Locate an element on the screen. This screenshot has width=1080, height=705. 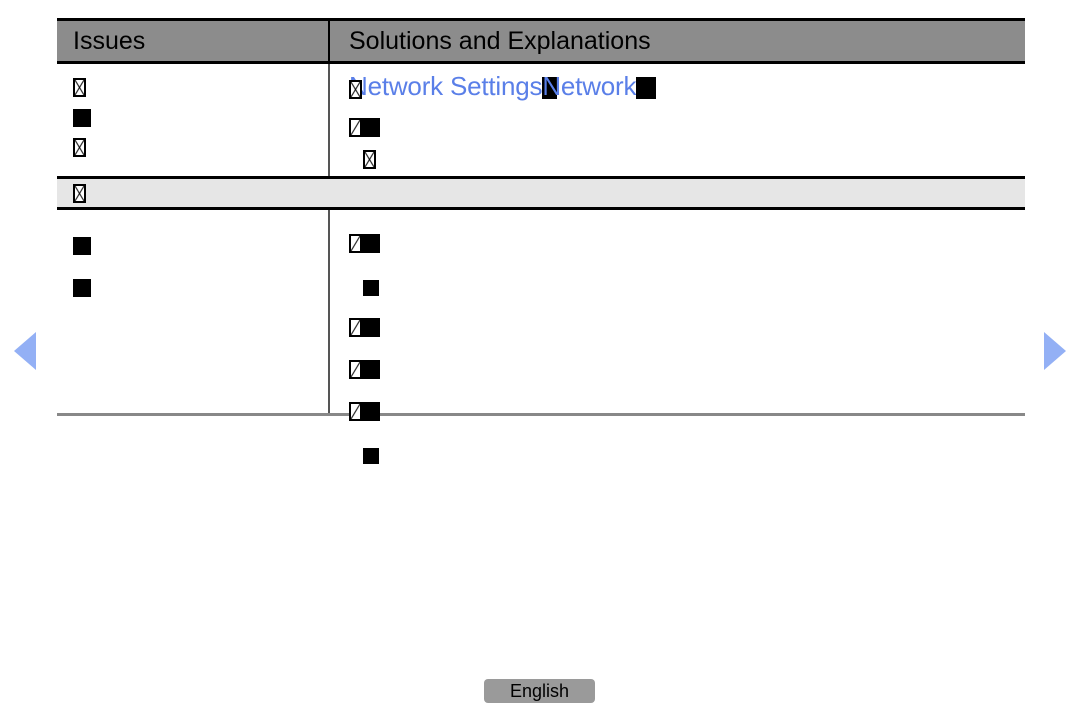
link-text-network: Network is located at coordinates (589, 86).